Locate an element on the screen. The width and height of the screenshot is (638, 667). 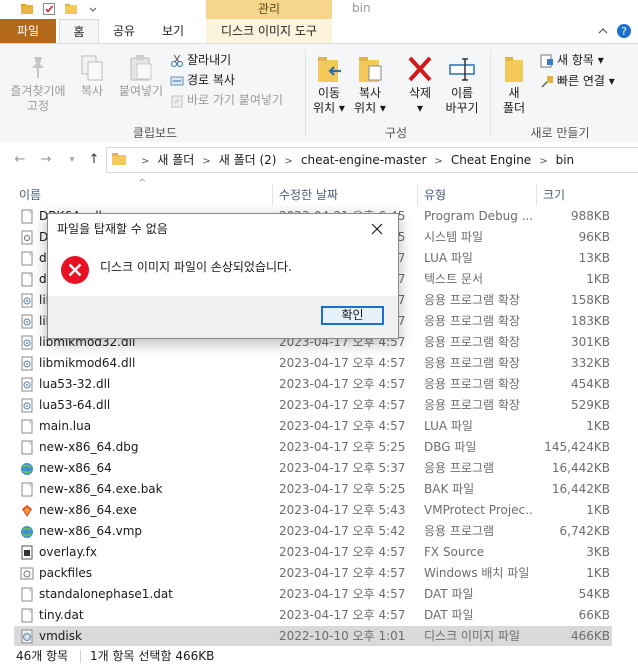
file-name: main.lua is located at coordinates (65, 426).